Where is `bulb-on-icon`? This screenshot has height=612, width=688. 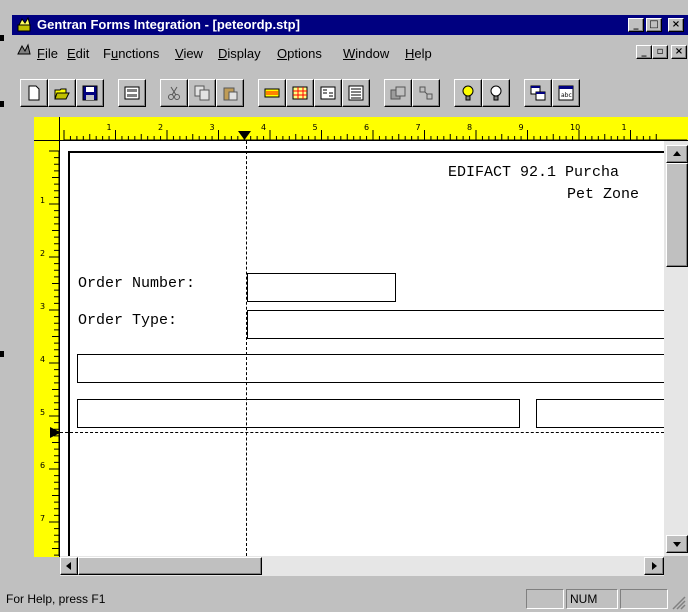 bulb-on-icon is located at coordinates (468, 93).